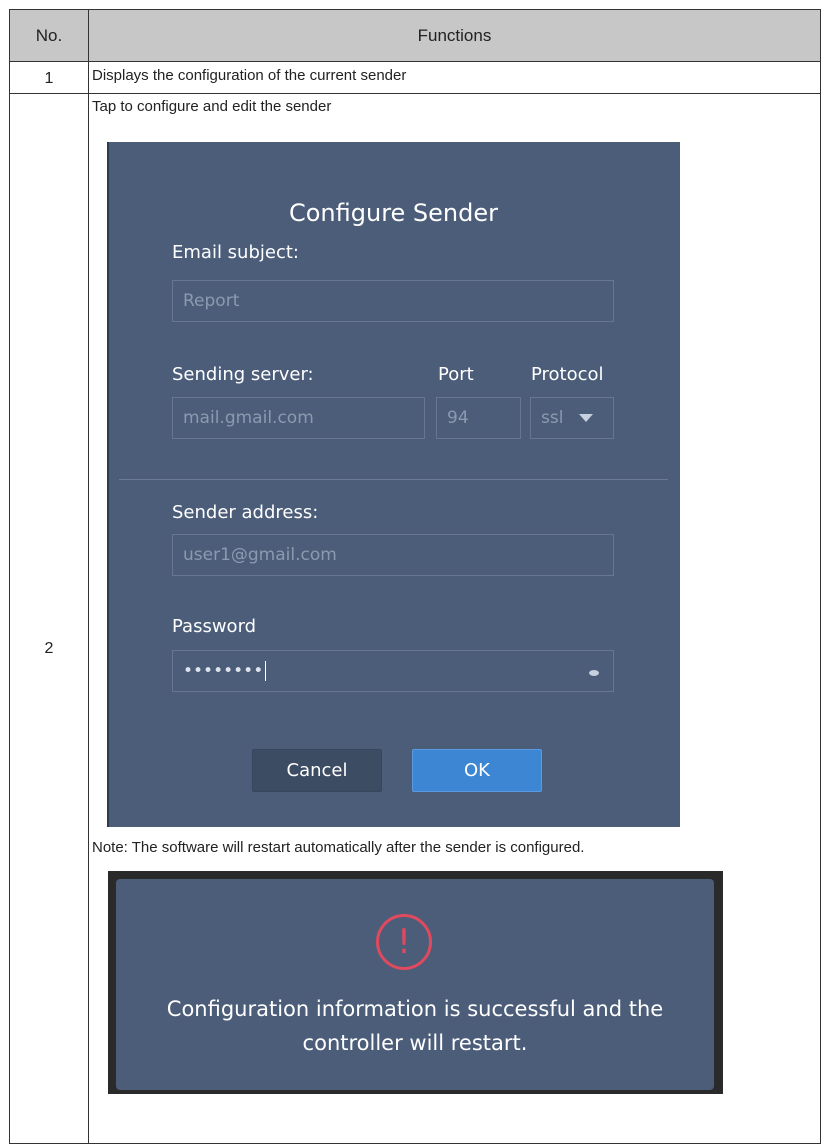 This screenshot has width=823, height=1144. Describe the element at coordinates (88, 576) in the screenshot. I see `column-divider` at that location.